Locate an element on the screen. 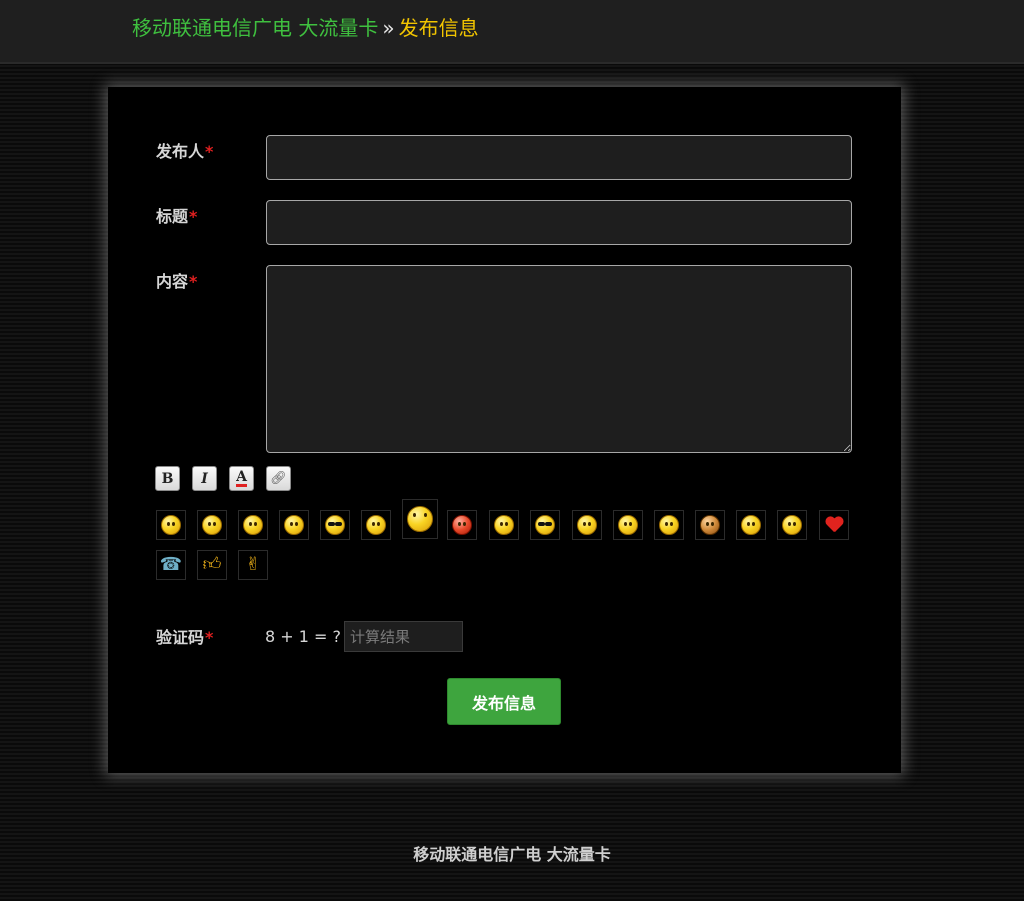 The width and height of the screenshot is (1024, 901). smile-icon is located at coordinates (171, 525).